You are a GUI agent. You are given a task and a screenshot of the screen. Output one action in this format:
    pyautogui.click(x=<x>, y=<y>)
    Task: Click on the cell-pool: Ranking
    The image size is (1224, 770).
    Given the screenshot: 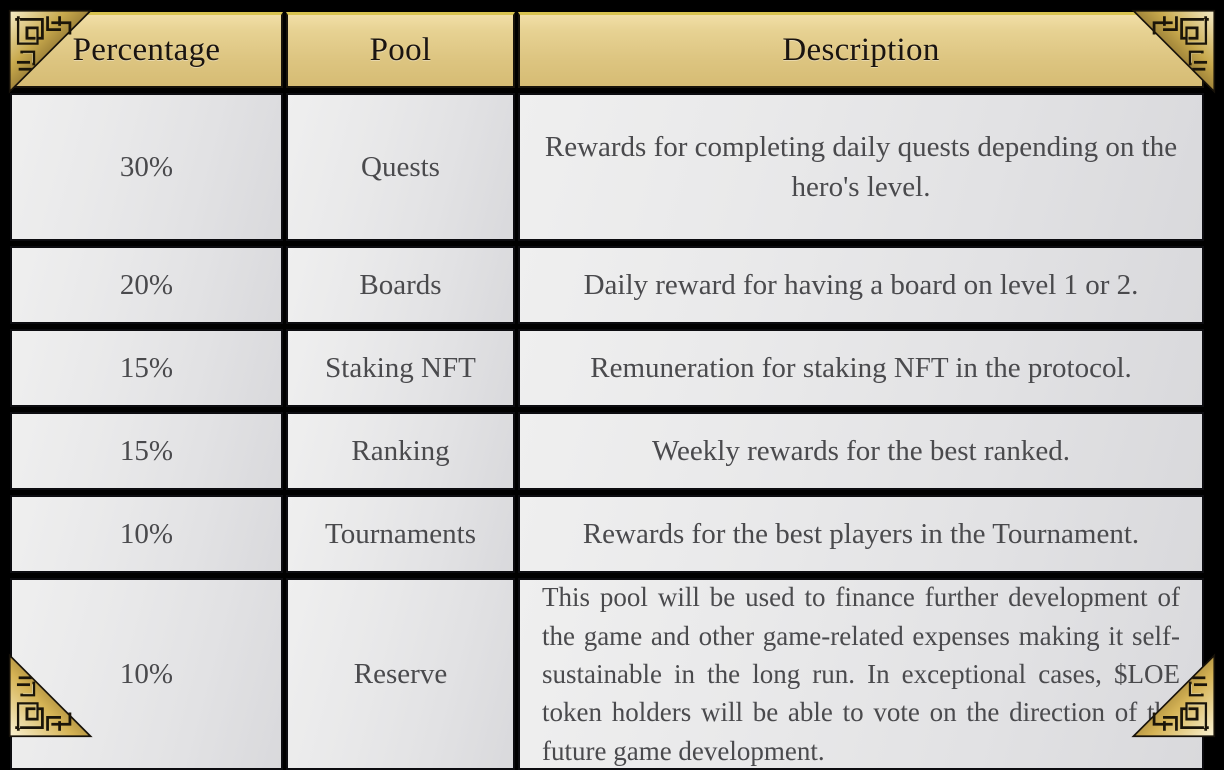 What is the action you would take?
    pyautogui.click(x=400, y=451)
    